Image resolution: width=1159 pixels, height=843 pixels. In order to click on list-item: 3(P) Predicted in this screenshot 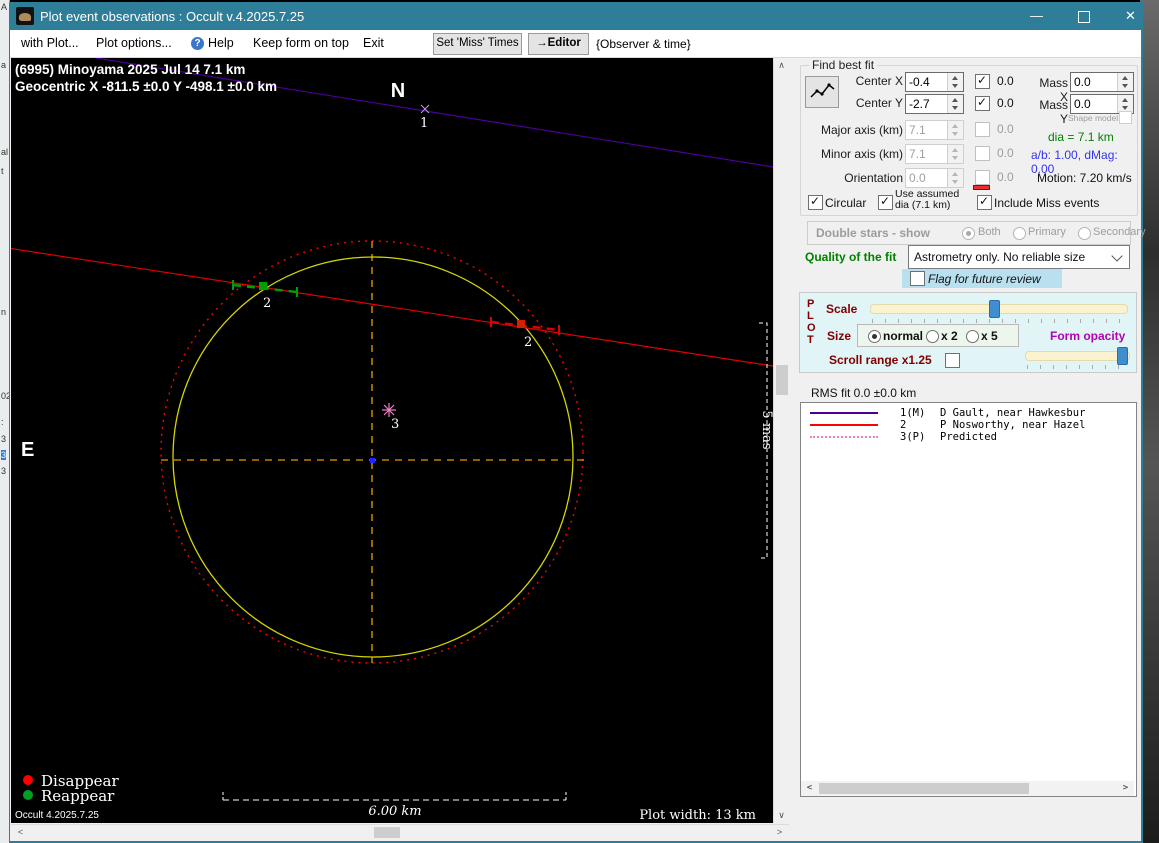, I will do `click(968, 437)`.